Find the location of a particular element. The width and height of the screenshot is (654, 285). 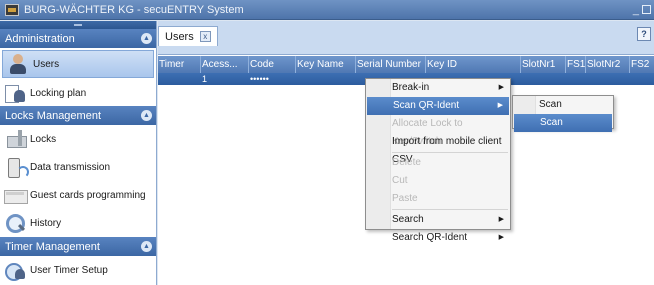

sidebar-item-label: User Timer Setup is located at coordinates (69, 270).